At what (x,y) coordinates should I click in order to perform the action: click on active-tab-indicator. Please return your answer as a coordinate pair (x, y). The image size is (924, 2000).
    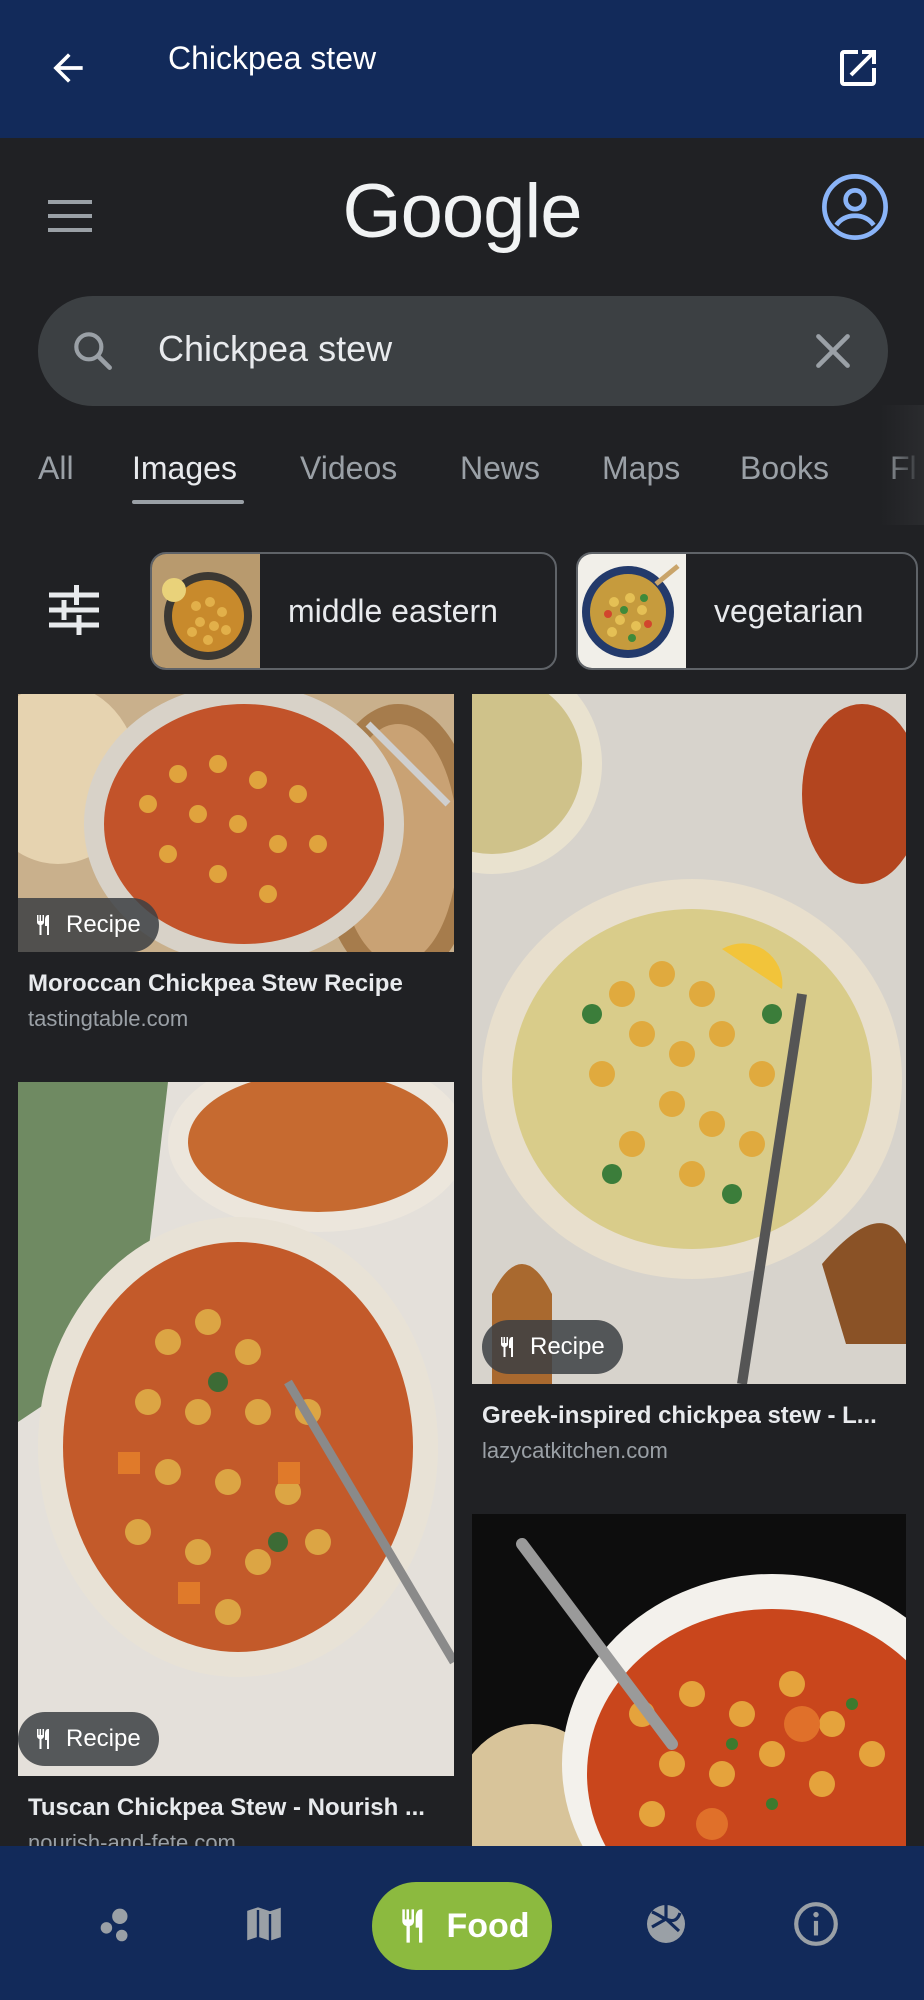
    Looking at the image, I should click on (188, 502).